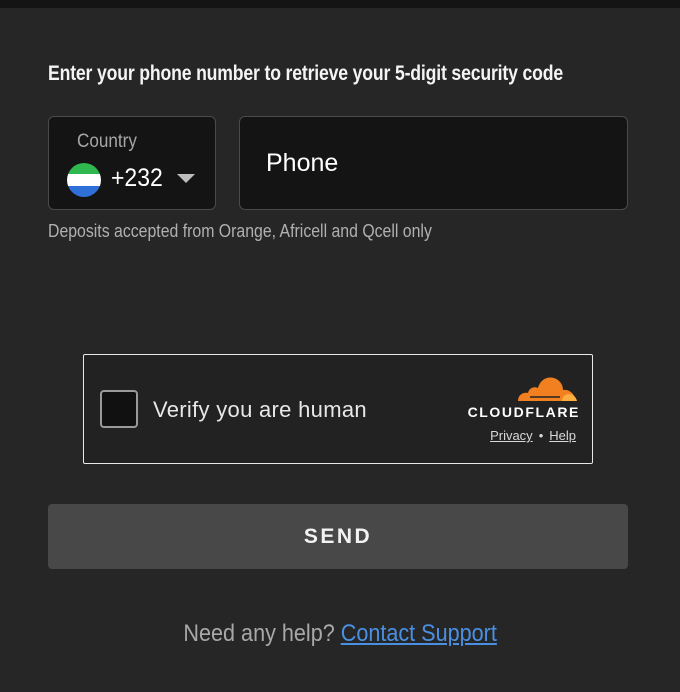 This screenshot has height=692, width=680. I want to click on country-selector: Country +232, so click(132, 163).